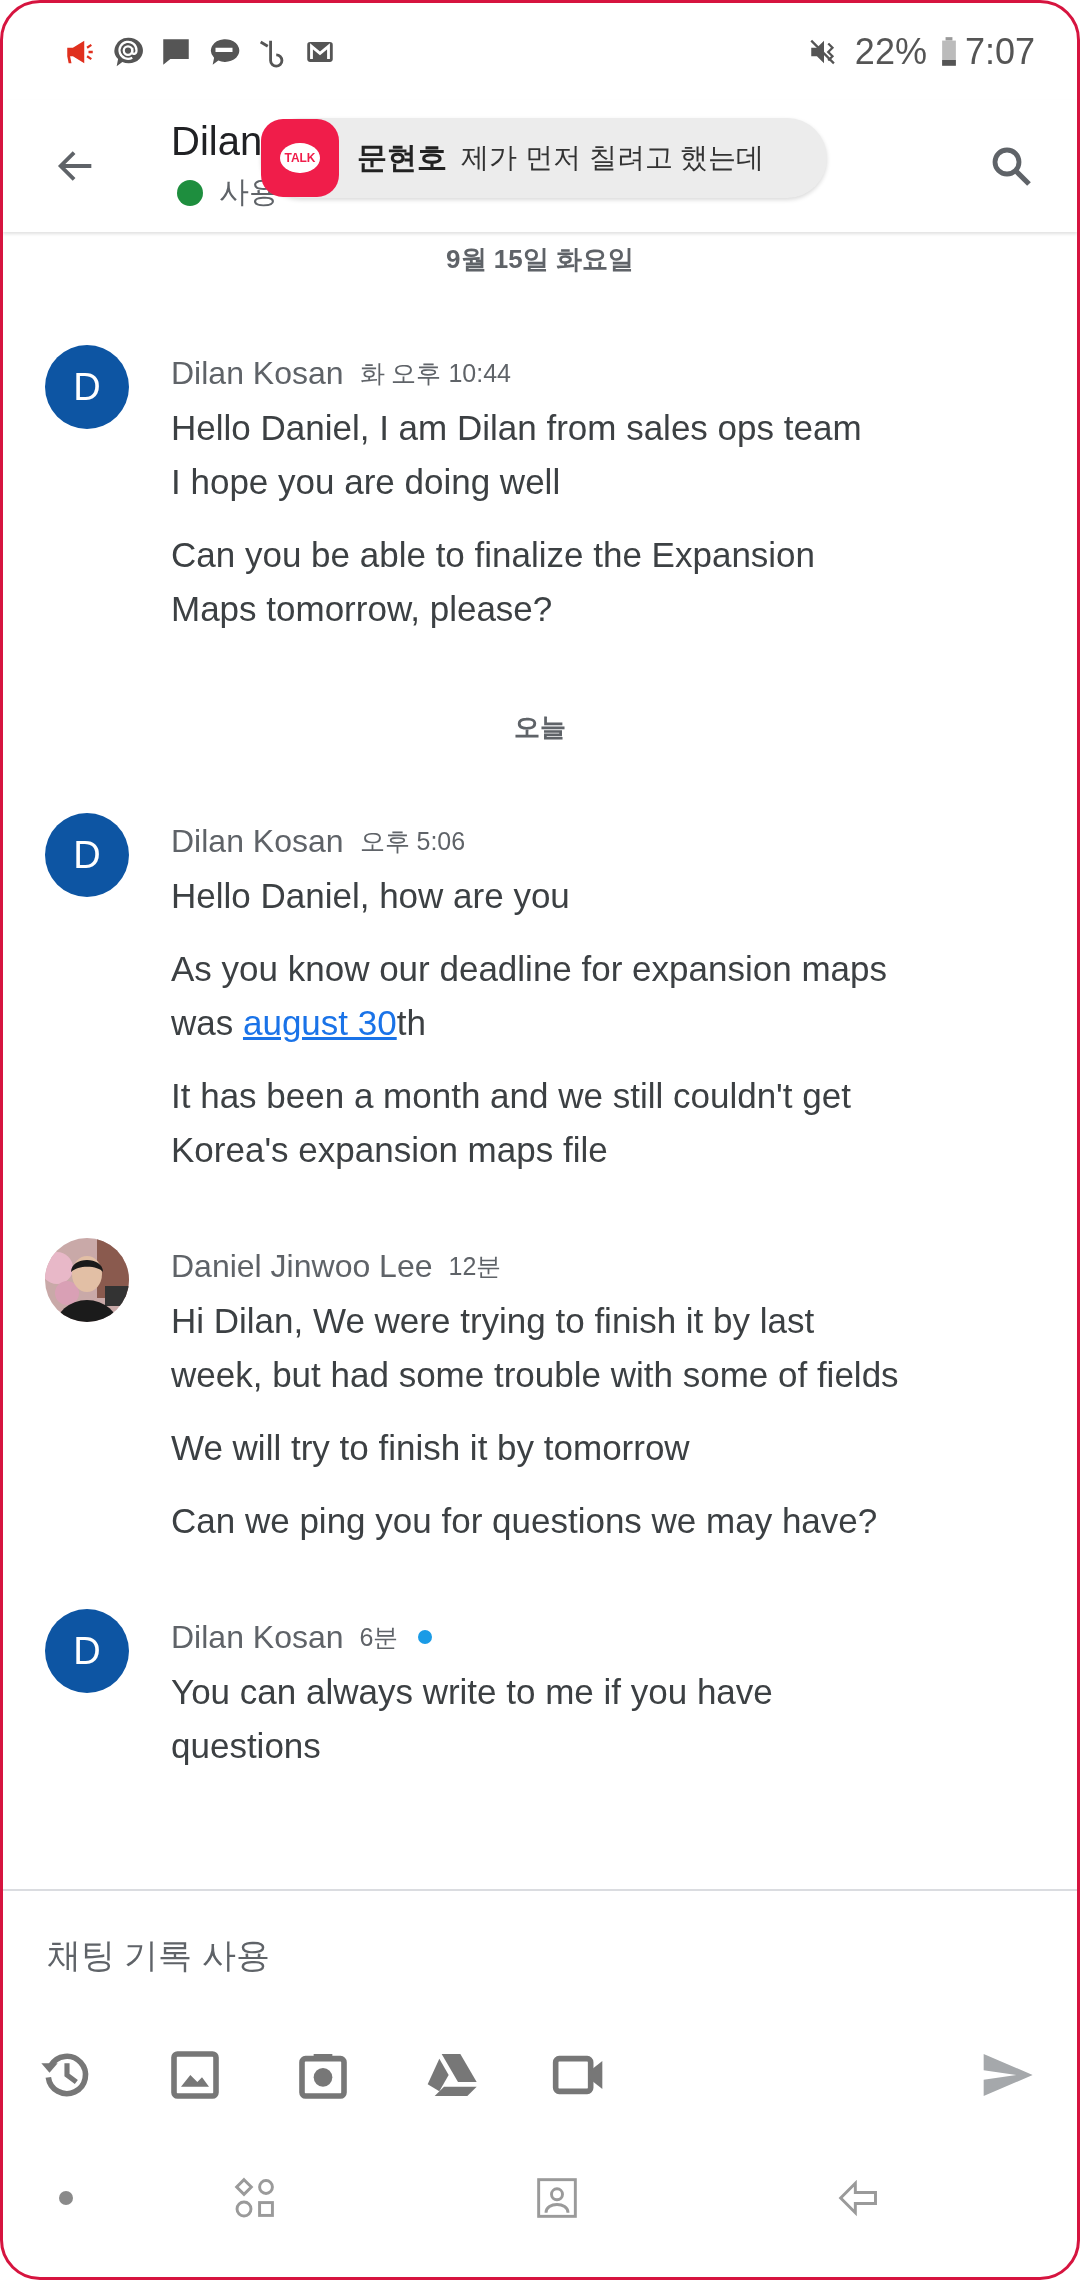 The height and width of the screenshot is (2280, 1080). What do you see at coordinates (447, 1955) in the screenshot?
I see `message-input-field: 채팅 기록 사용` at bounding box center [447, 1955].